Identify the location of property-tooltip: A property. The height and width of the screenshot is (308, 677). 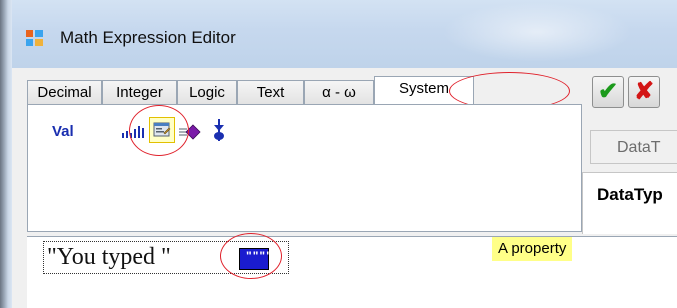
(532, 249).